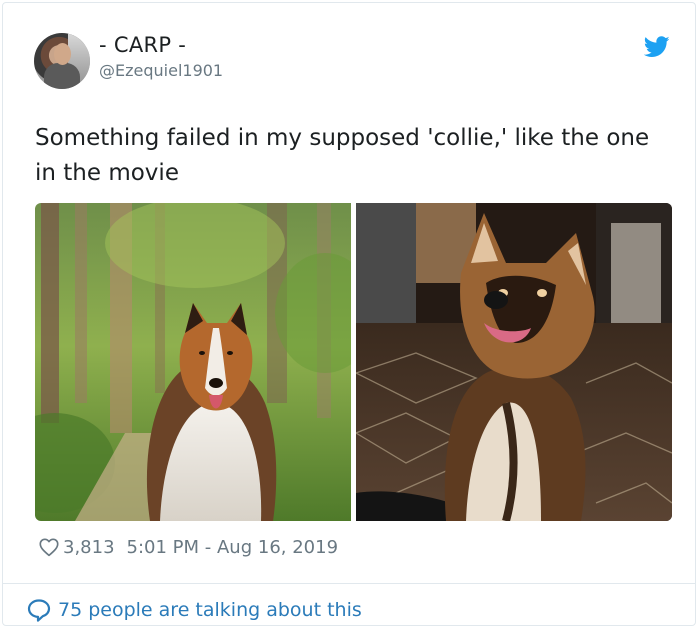 The height and width of the screenshot is (630, 700). I want to click on tweet-stats: 3,813 5:01 PM - Aug 16, 2019, so click(188, 547).